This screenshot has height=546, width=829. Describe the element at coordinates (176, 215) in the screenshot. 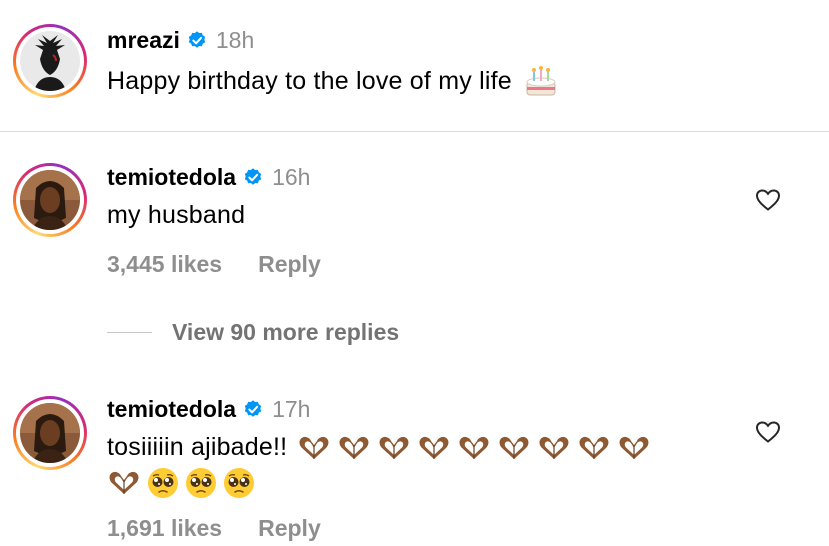

I see `comment-text: my husband` at that location.